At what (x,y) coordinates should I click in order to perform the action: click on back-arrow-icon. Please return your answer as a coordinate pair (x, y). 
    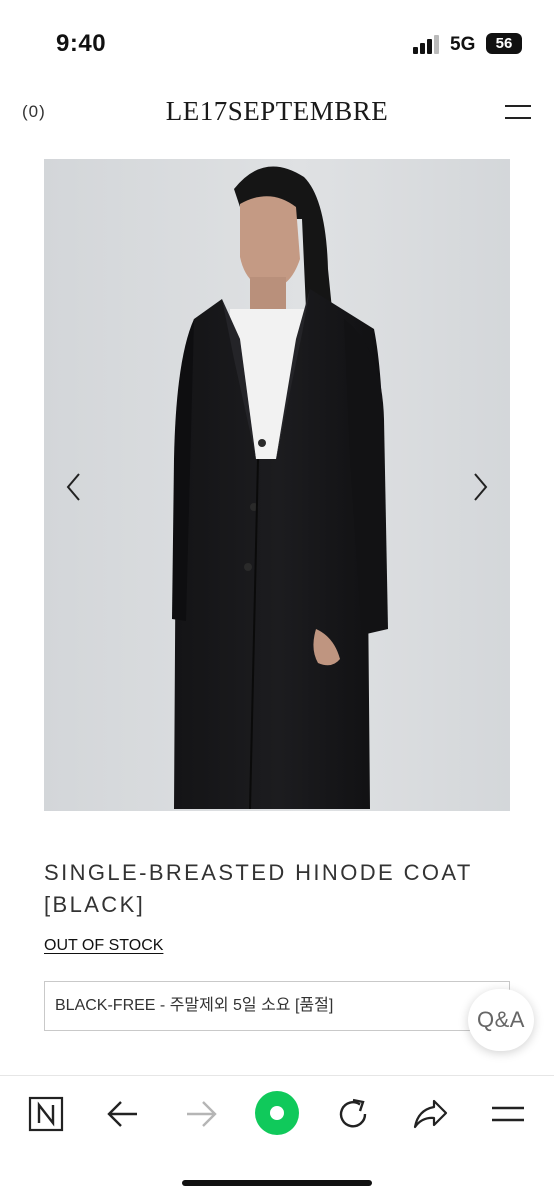
    Looking at the image, I should click on (123, 1114).